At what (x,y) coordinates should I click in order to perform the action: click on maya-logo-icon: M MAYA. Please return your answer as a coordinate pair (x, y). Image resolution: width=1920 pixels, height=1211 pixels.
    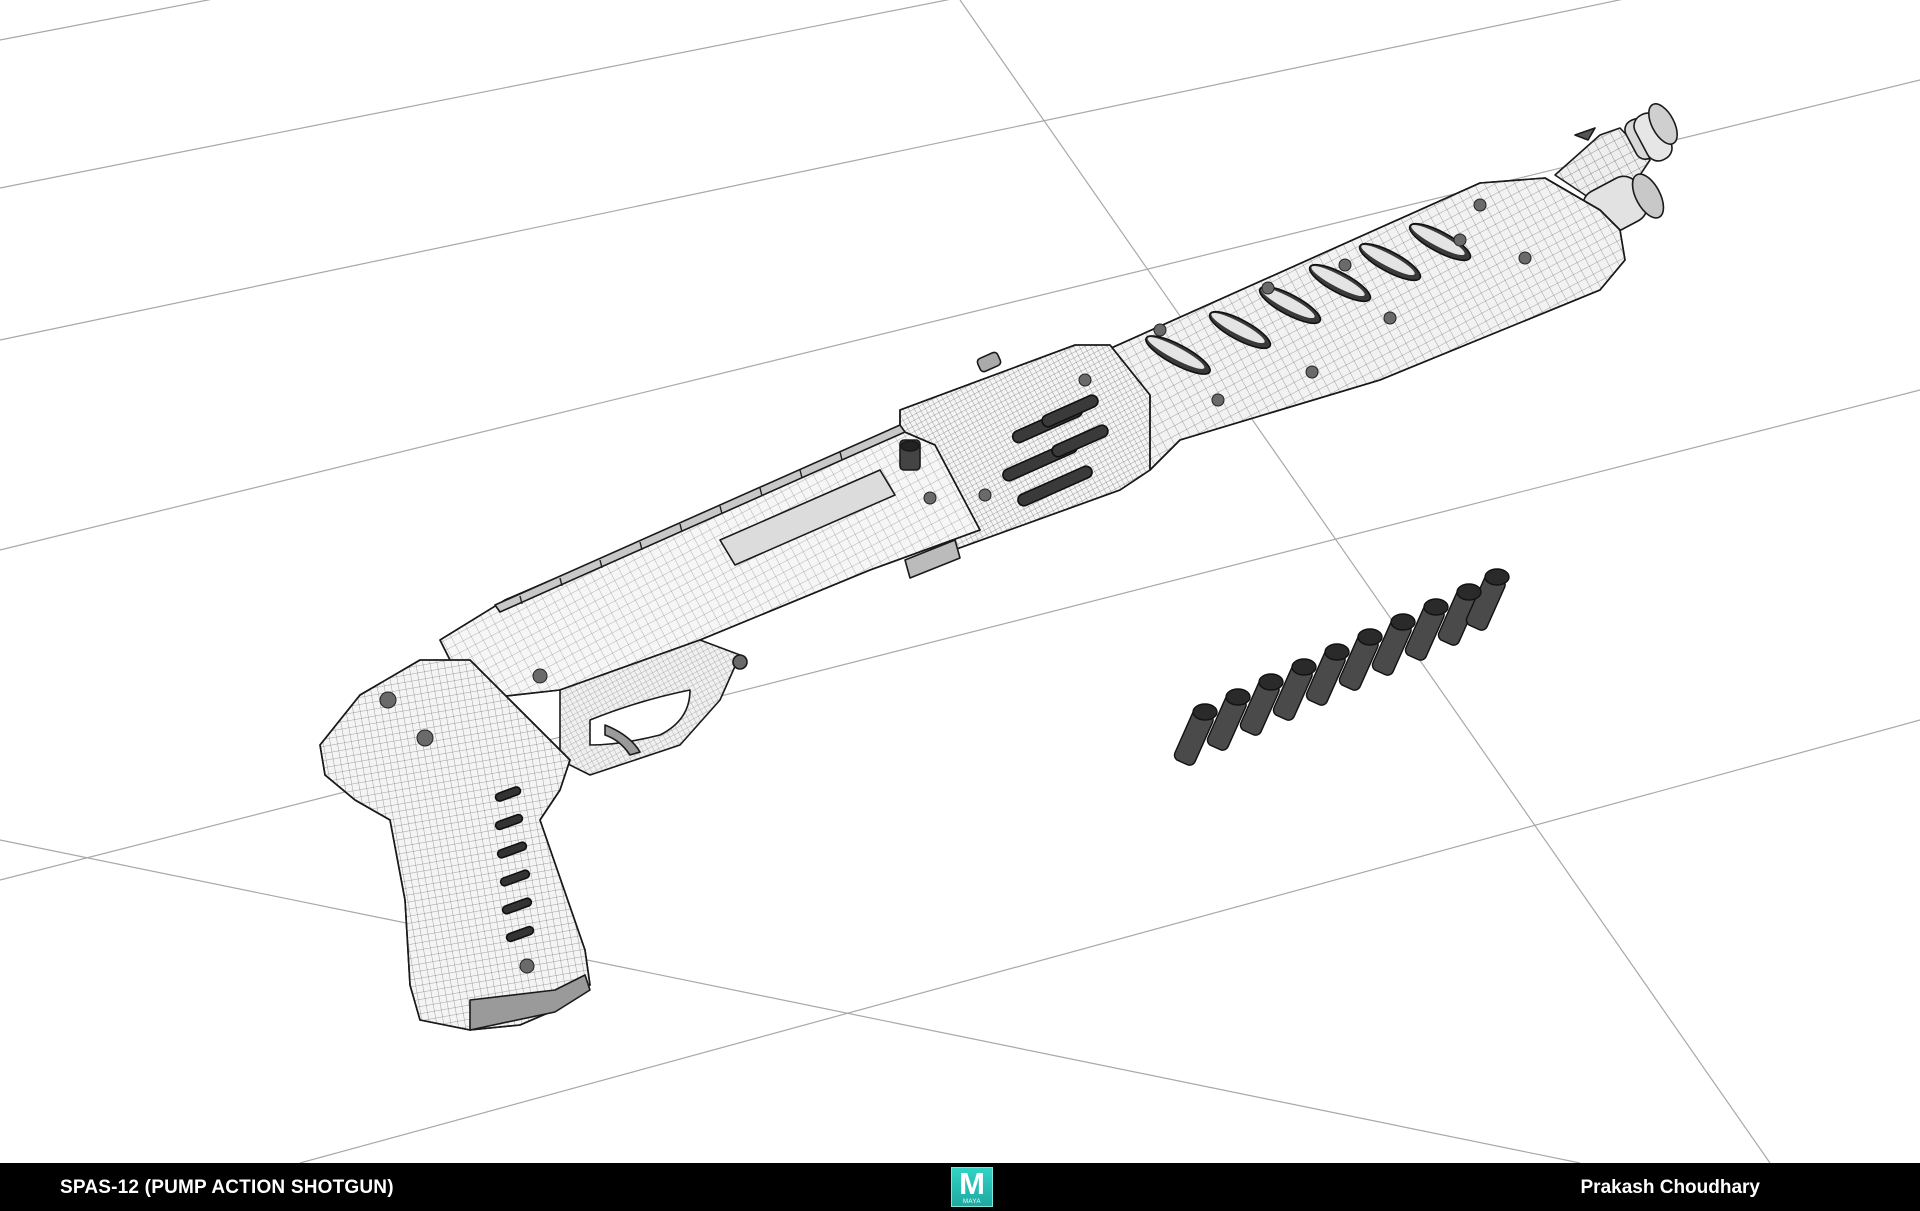
    Looking at the image, I should click on (972, 1187).